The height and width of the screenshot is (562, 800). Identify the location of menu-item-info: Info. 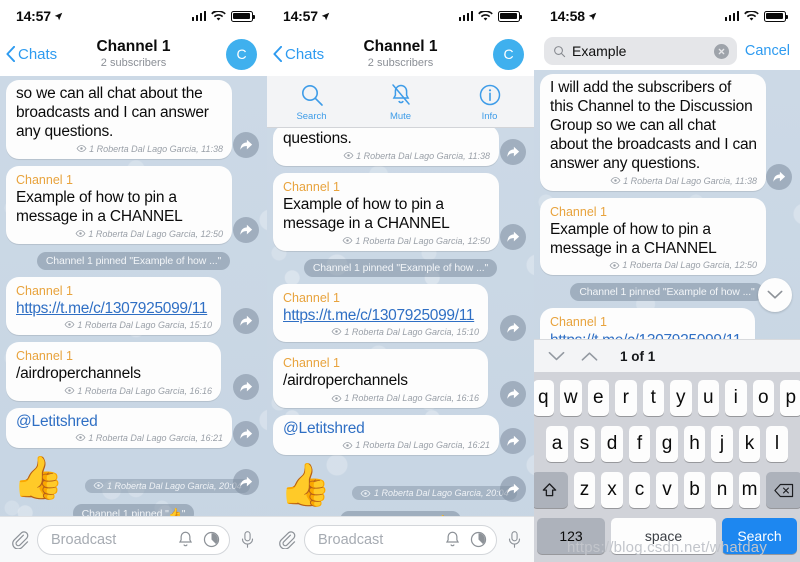
(489, 102).